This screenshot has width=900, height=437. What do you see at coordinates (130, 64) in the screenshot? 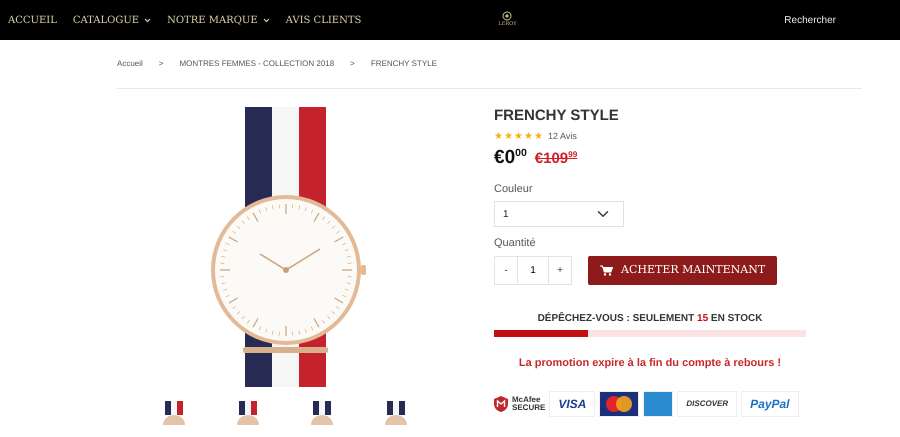
I see `breadcrumb-item: Accueil` at bounding box center [130, 64].